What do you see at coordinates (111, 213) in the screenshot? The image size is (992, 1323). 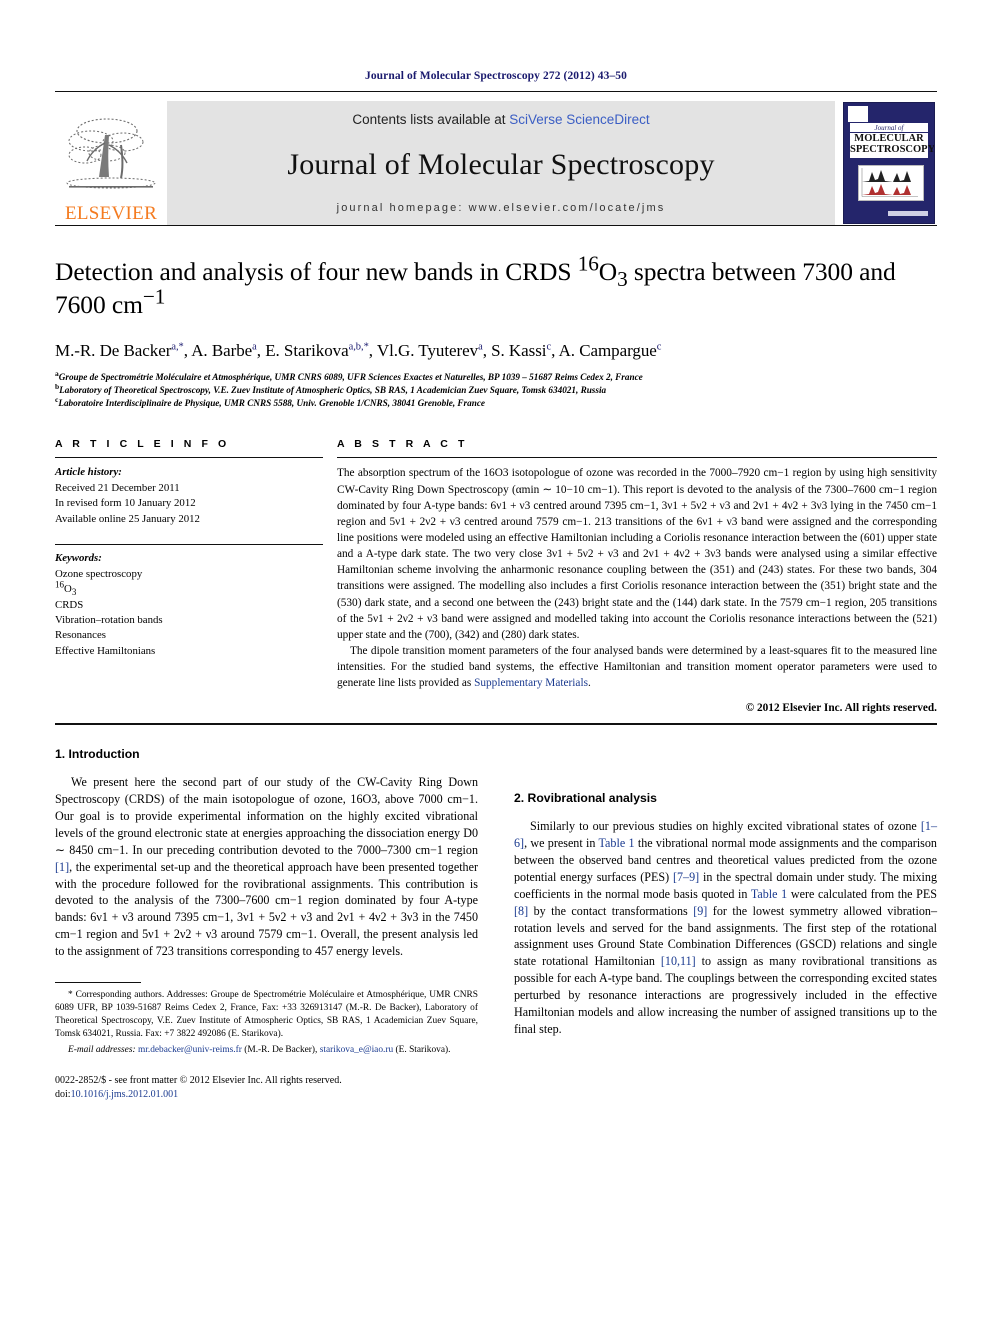 I see `elsevier-wordmark: ELSEVIER` at bounding box center [111, 213].